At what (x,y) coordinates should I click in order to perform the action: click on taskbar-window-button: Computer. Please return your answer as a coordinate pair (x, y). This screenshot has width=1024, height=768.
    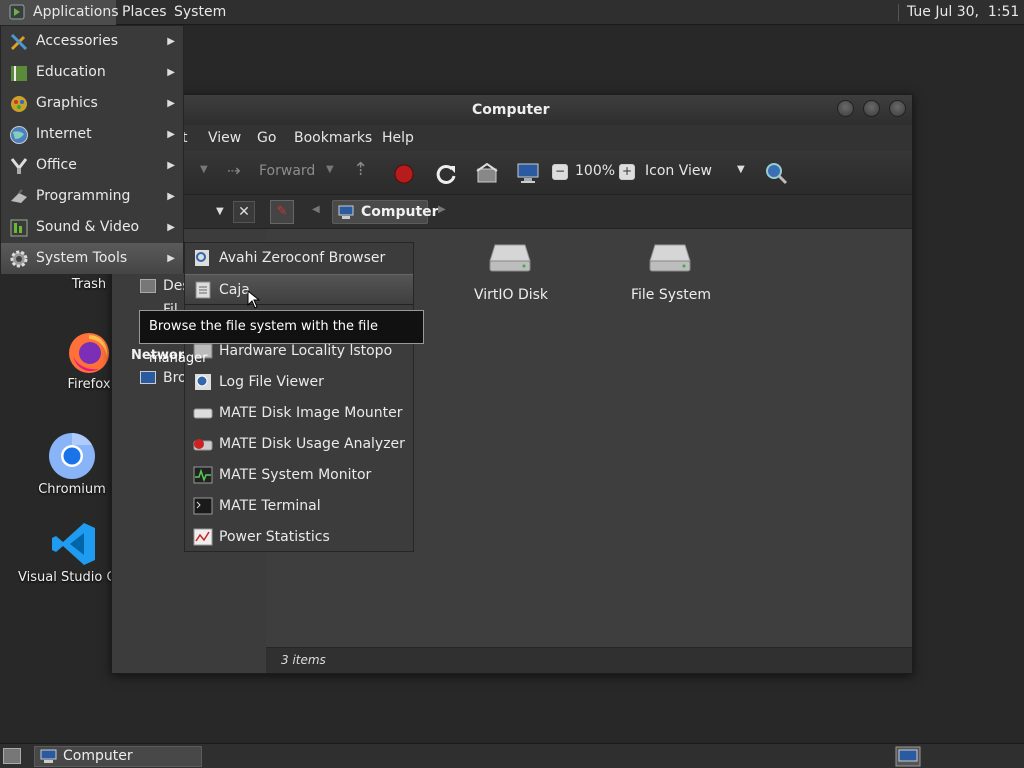
    Looking at the image, I should click on (118, 756).